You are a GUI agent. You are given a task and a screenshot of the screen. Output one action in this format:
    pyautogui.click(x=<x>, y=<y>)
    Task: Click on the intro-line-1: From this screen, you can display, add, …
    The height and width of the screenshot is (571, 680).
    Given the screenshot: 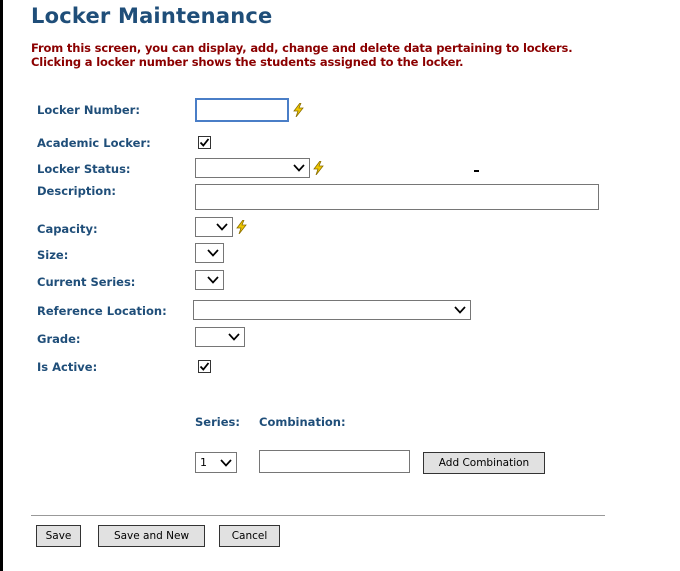 What is the action you would take?
    pyautogui.click(x=302, y=48)
    